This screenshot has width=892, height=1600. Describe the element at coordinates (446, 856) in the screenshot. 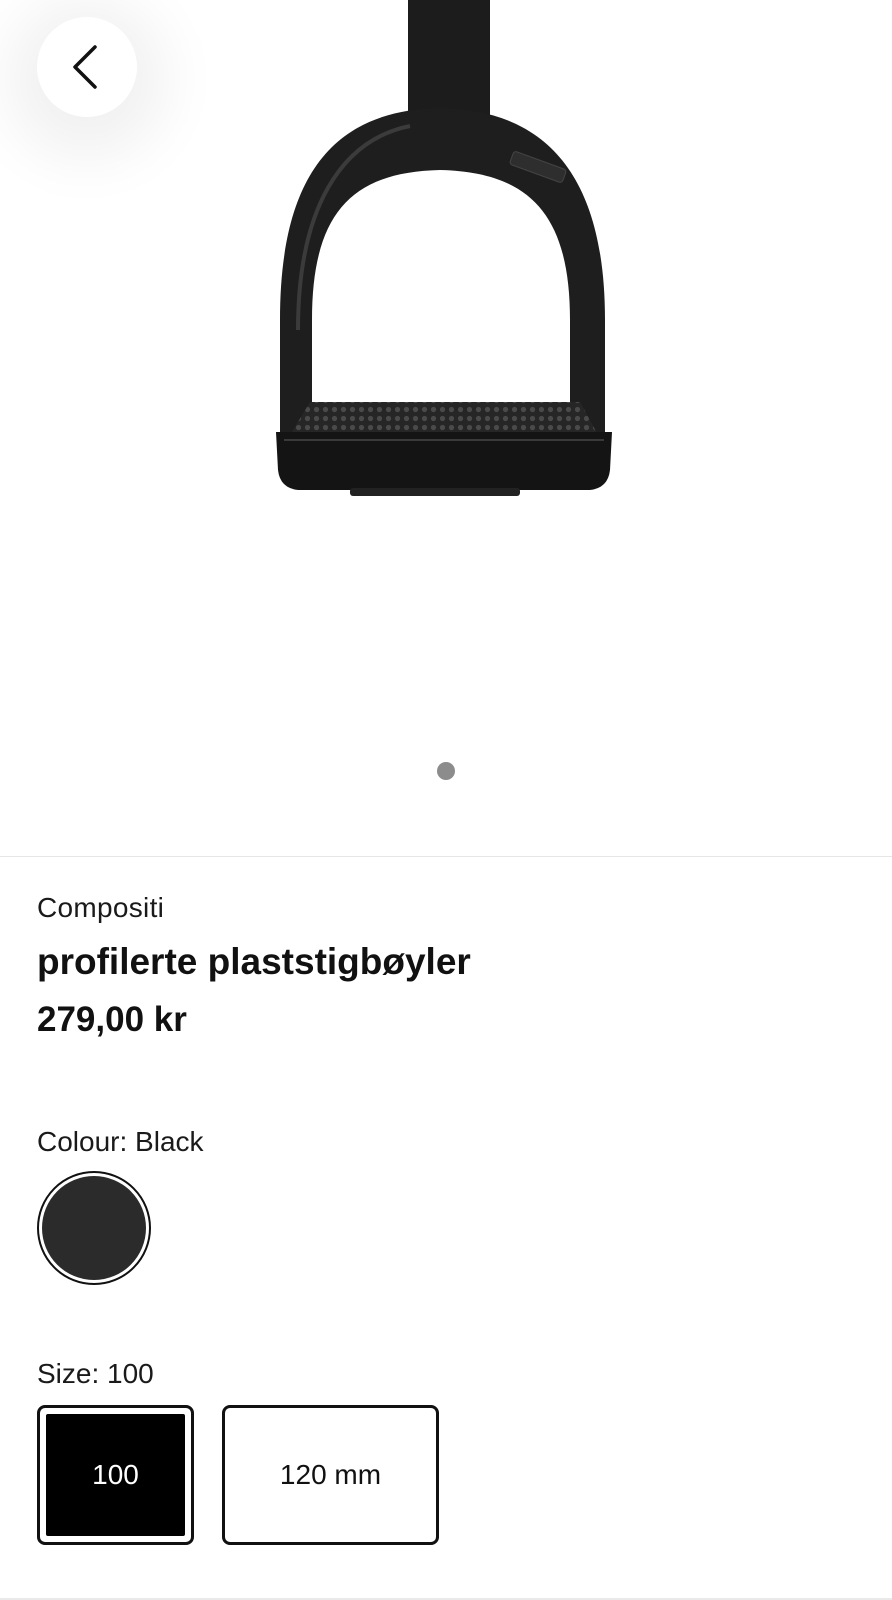

I see `section-divider` at that location.